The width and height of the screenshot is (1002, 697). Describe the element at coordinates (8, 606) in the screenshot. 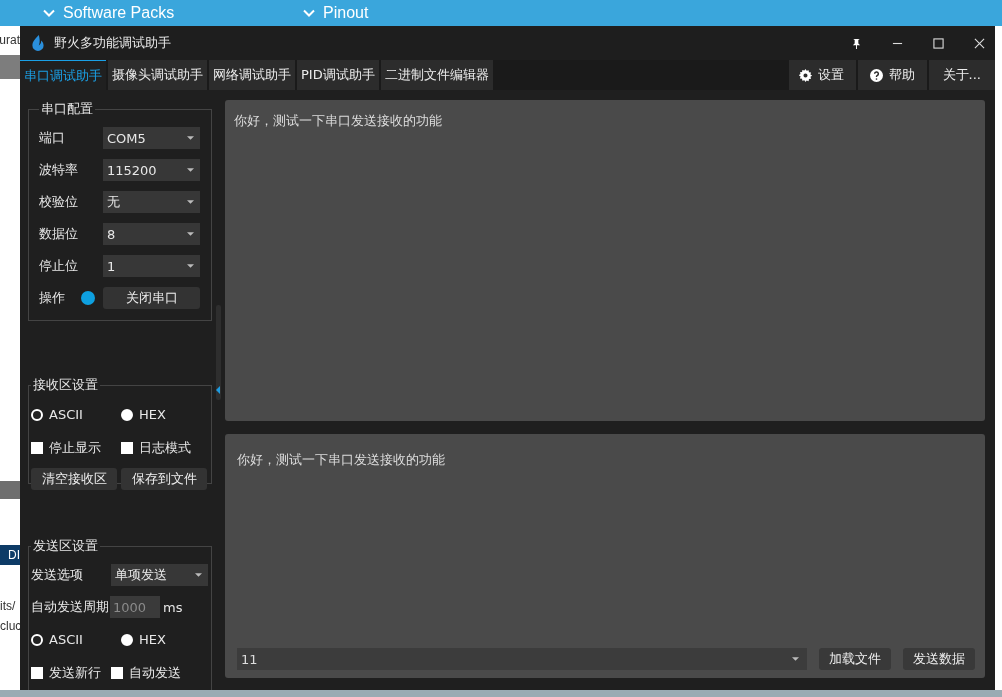

I see `background-text: its/` at that location.